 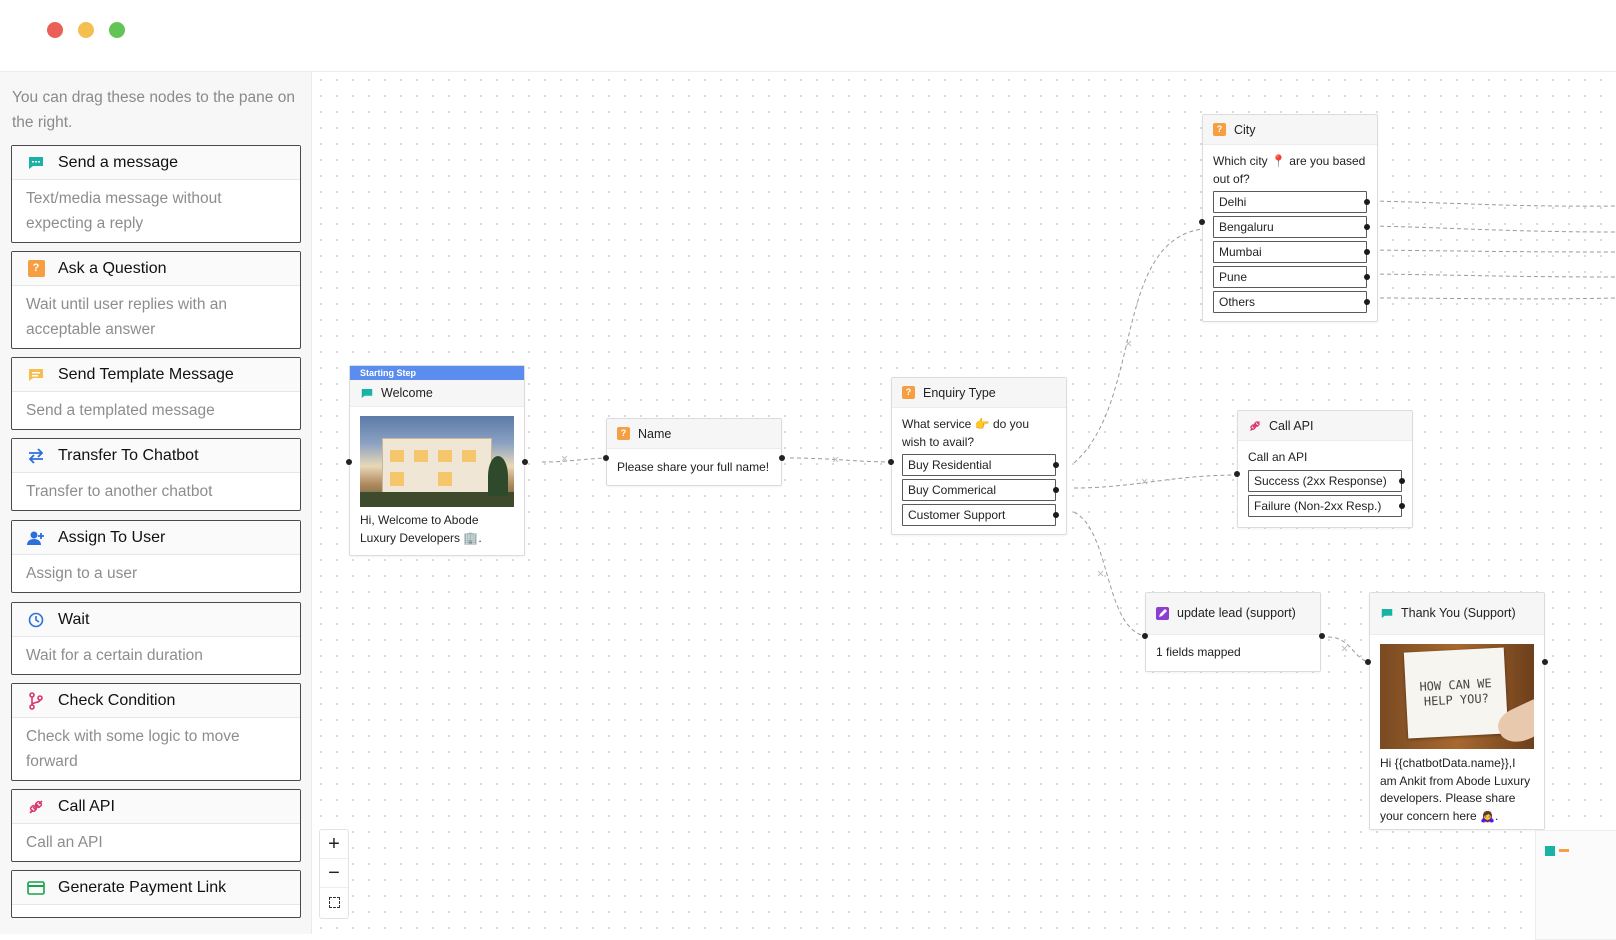 I want to click on branch-icon, so click(x=36, y=701).